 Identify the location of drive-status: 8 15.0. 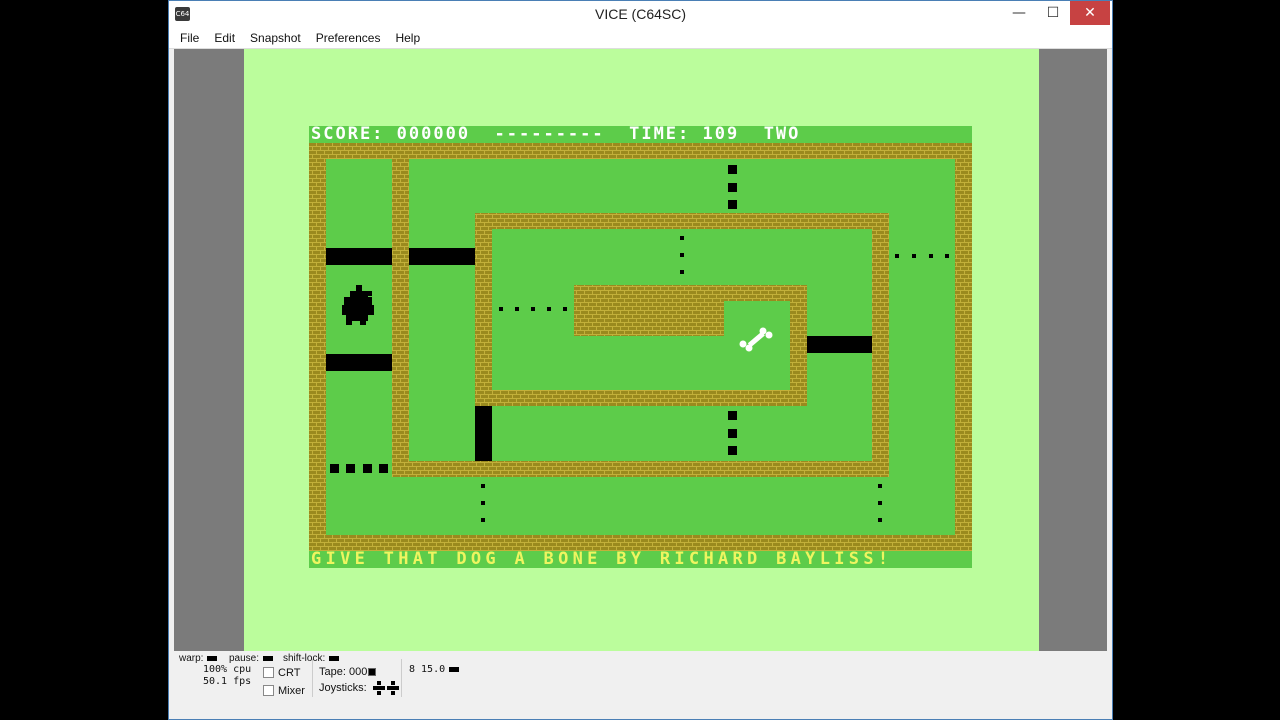
(434, 669).